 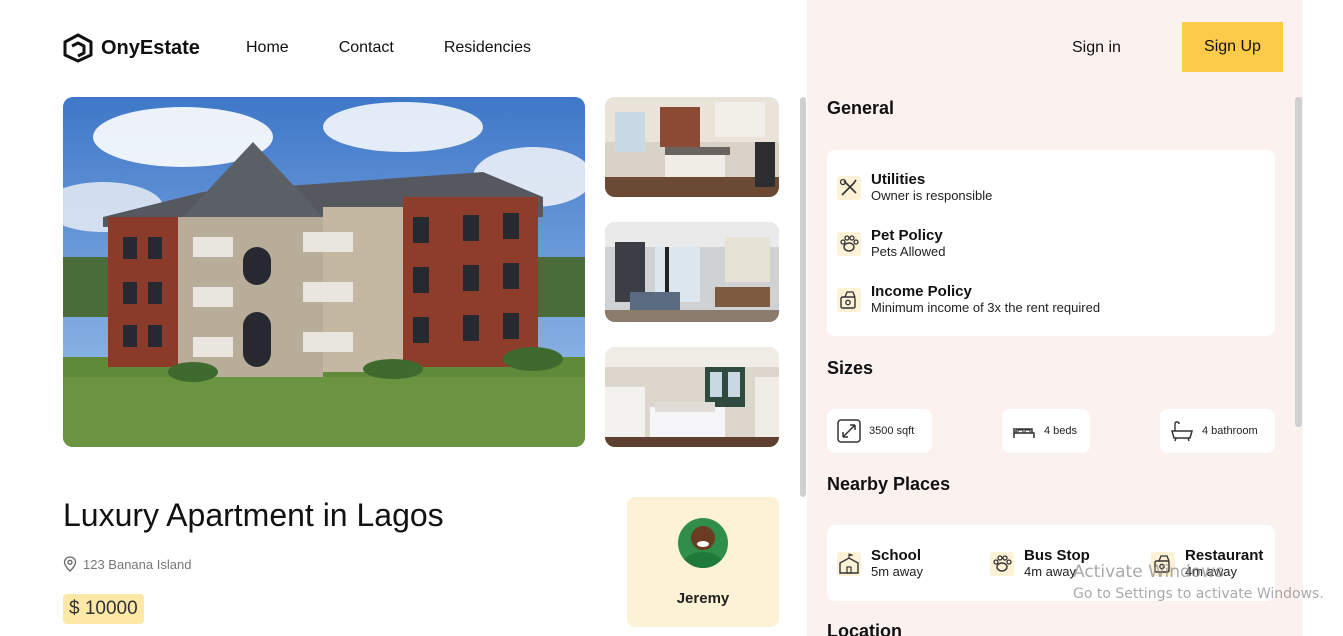 I want to click on general-item-value: Owner is responsible, so click(x=932, y=195).